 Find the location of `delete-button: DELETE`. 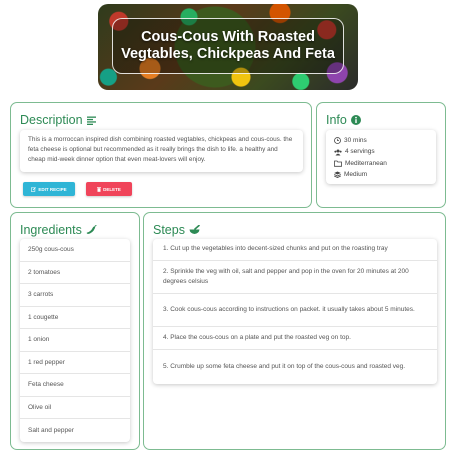

delete-button: DELETE is located at coordinates (109, 189).